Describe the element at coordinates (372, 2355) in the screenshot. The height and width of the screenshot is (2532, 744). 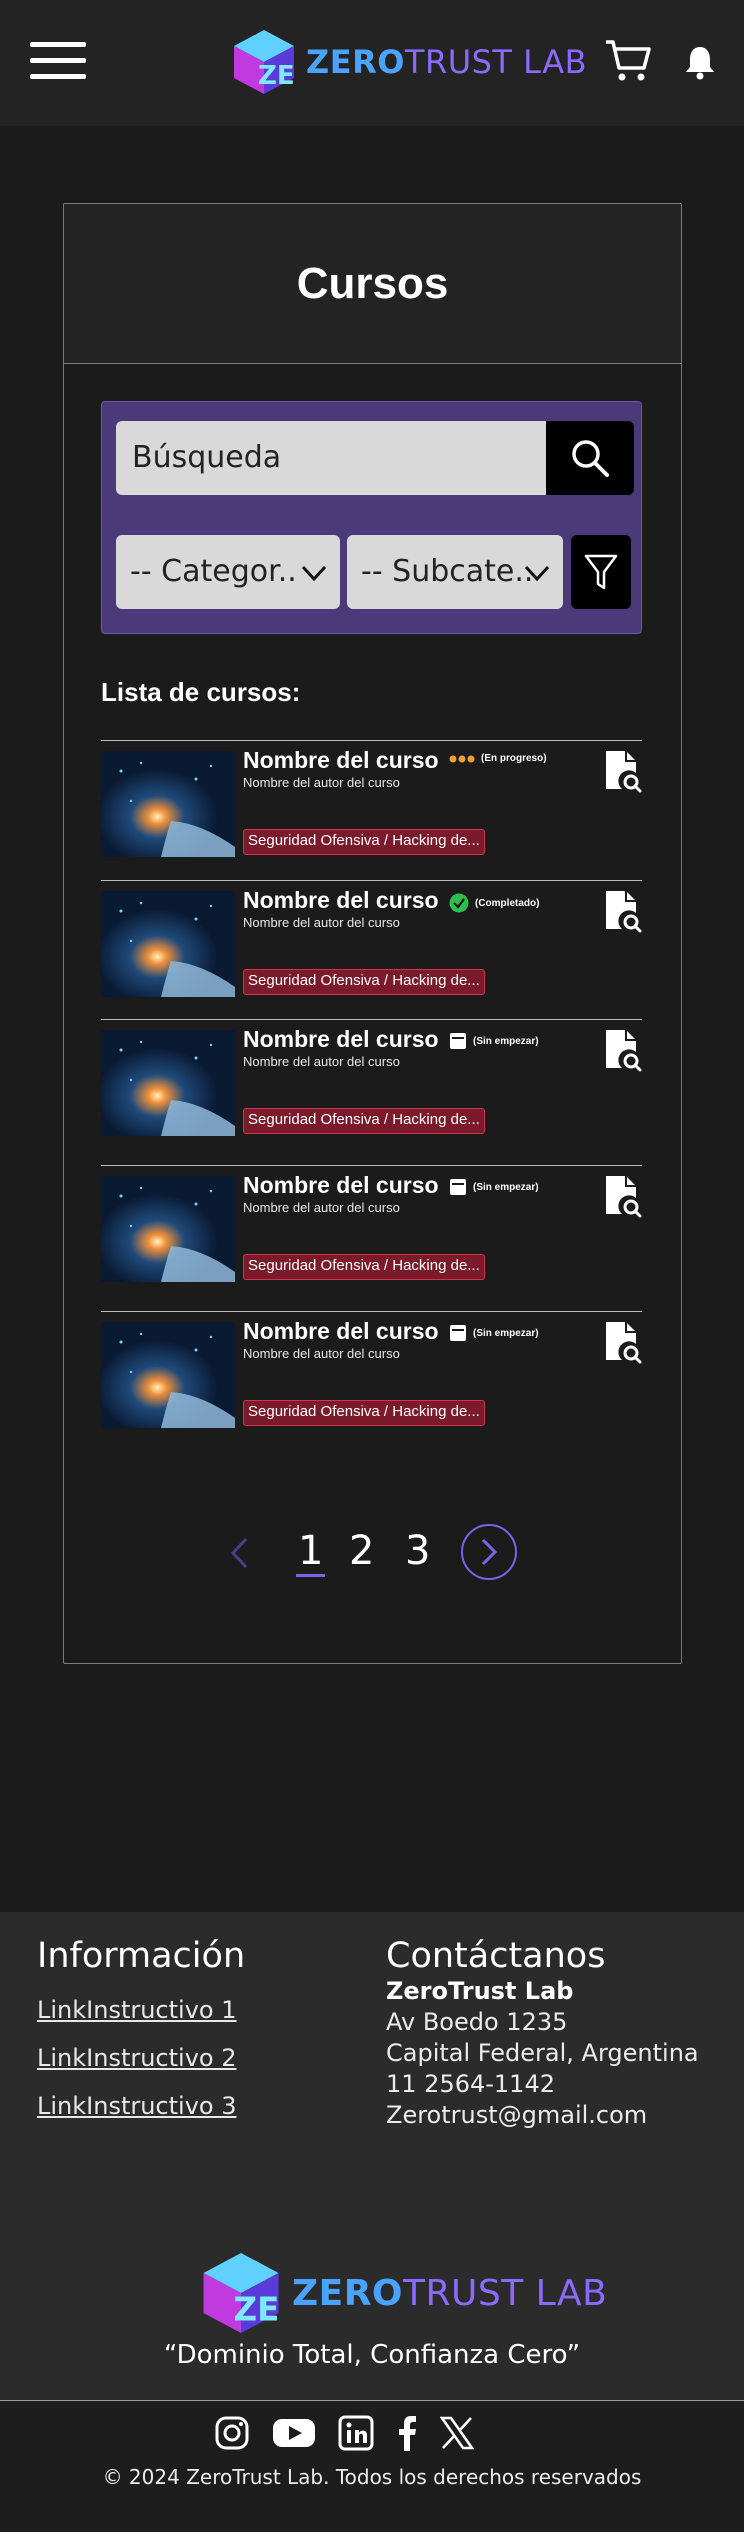
I see `slogan: “Dominio Total, Confianza Cero”` at that location.